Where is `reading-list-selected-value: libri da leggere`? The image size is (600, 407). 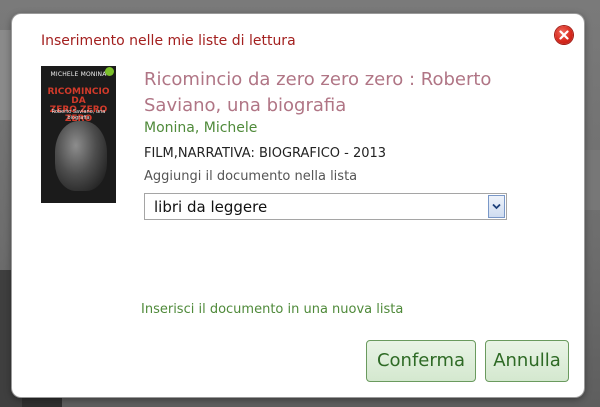 reading-list-selected-value: libri da leggere is located at coordinates (211, 207).